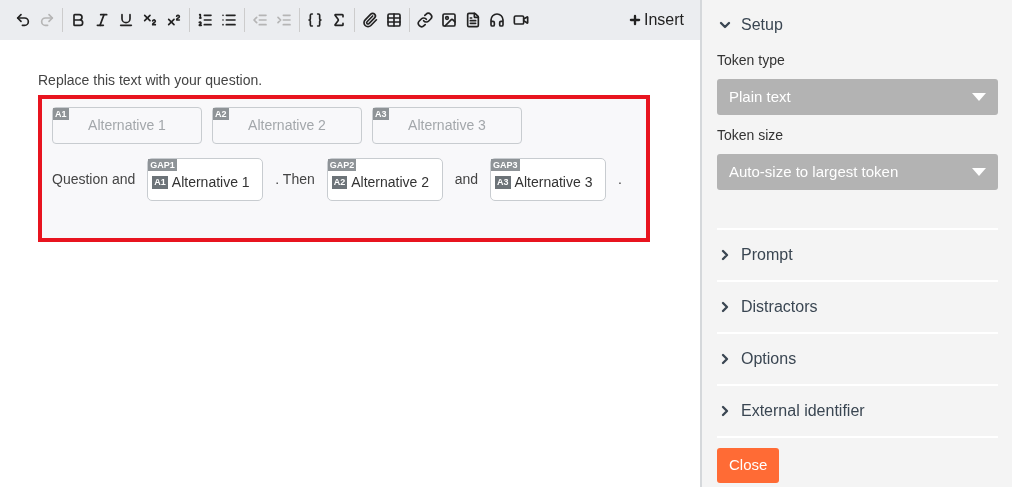 The image size is (1012, 487). Describe the element at coordinates (466, 179) in the screenshot. I see `sentence-text: and` at that location.